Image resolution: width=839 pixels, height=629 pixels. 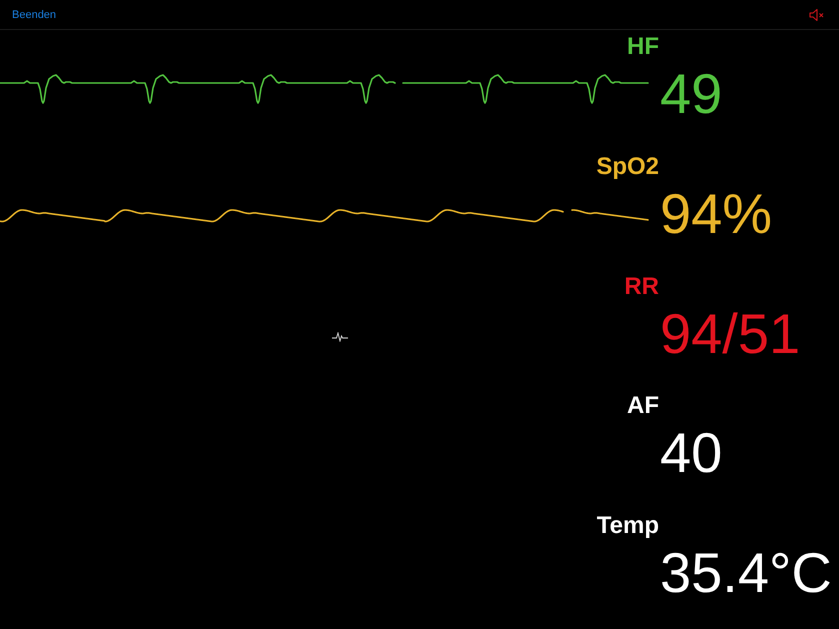 I want to click on exit-link: Beenden, so click(x=34, y=14).